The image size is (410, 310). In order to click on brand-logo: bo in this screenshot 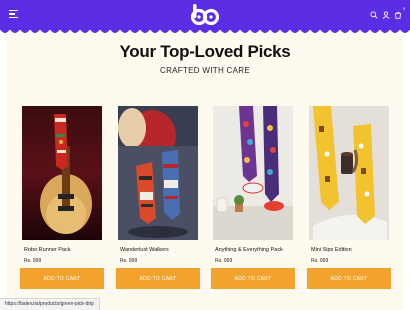, I will do `click(205, 15)`.